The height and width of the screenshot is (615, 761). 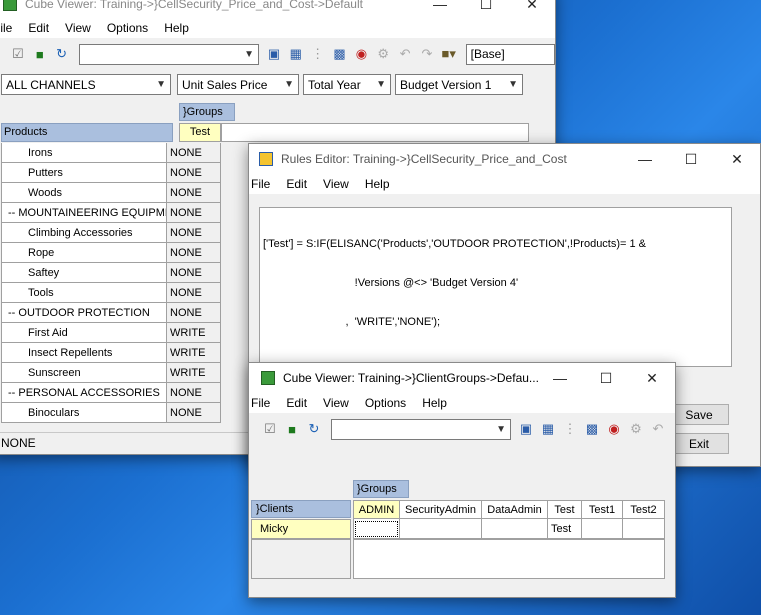 I want to click on title-version-combo: Budget Version 1 ▼, so click(x=459, y=84).